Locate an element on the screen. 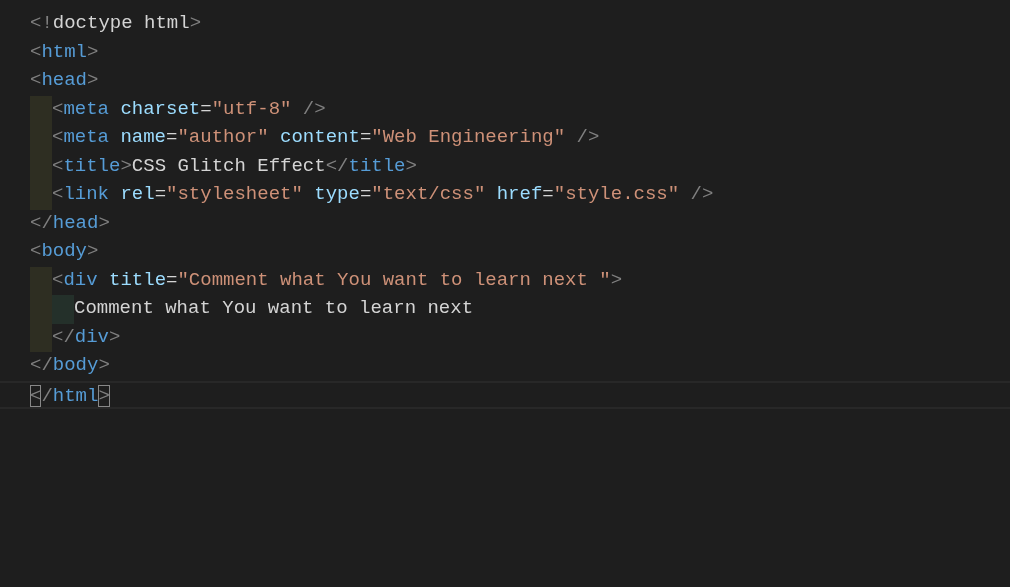  code-line: Comment what You want to learn next is located at coordinates (274, 308).